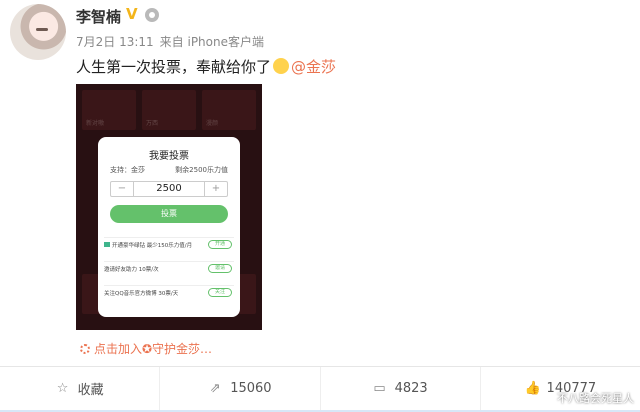  Describe the element at coordinates (152, 246) in the screenshot. I see `task-label: 开通豪华绿钻 最少150乐力值/月` at that location.